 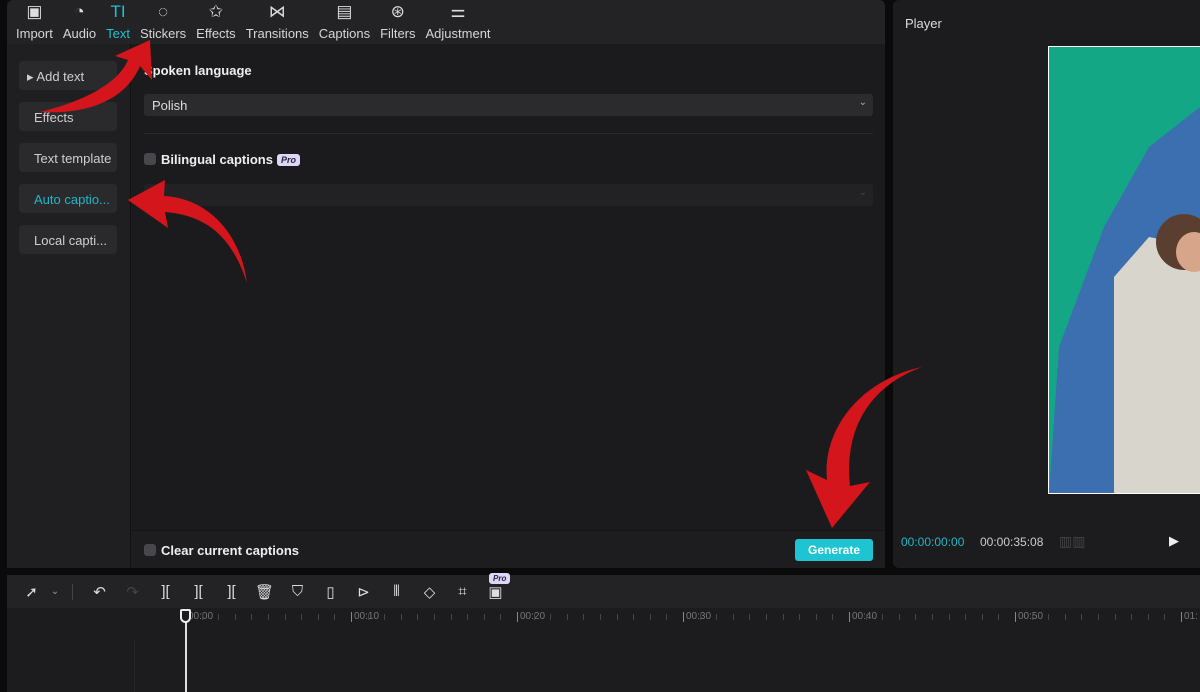 What do you see at coordinates (68, 75) in the screenshot?
I see `sidebar-item: ▸ Add text` at bounding box center [68, 75].